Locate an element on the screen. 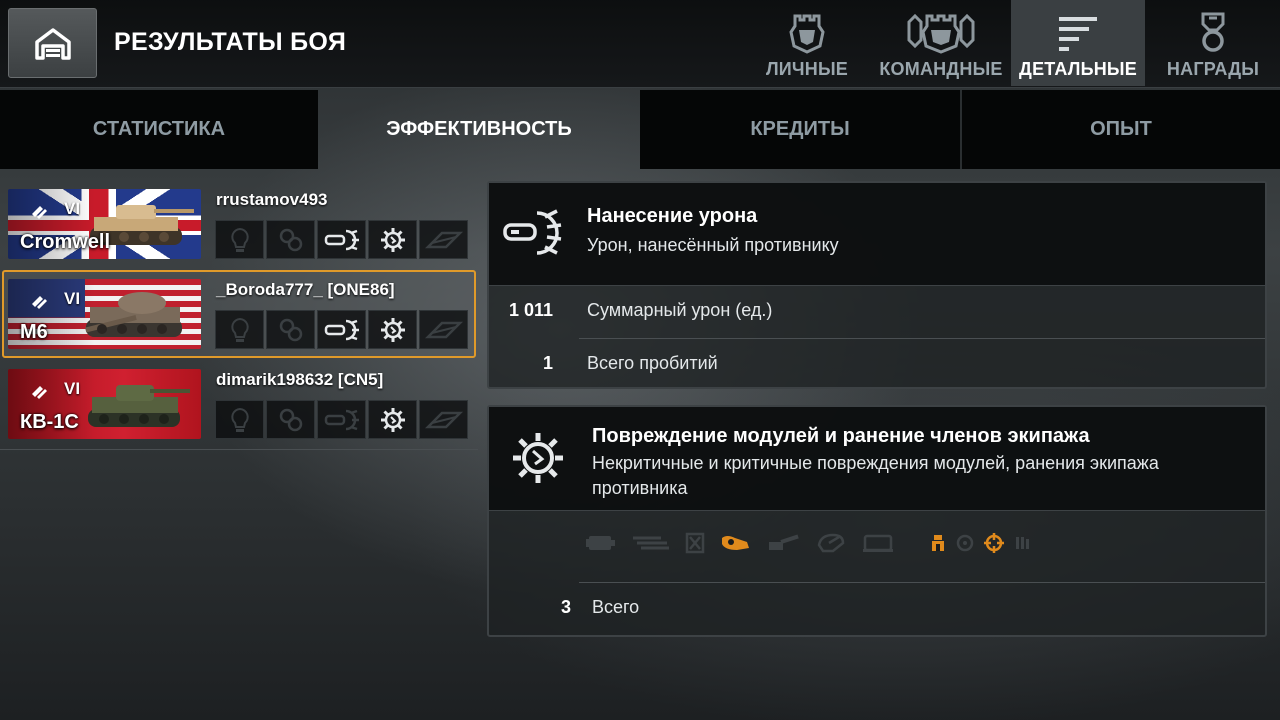  subtab-efficiency-label: ЭФФЕКТИВНОСТЬ is located at coordinates (479, 129).